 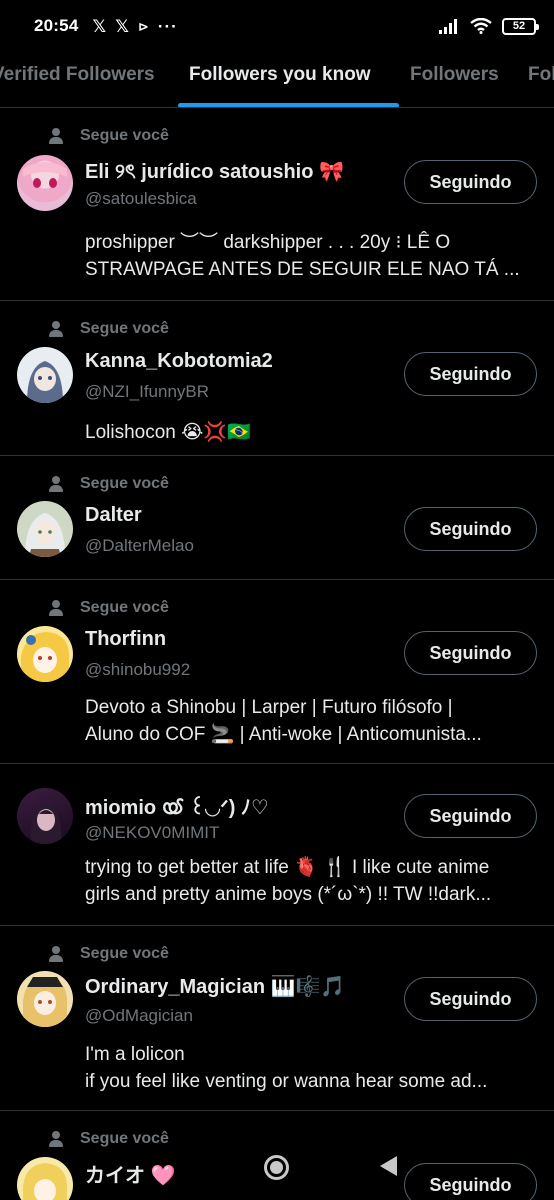 What do you see at coordinates (135, 1054) in the screenshot?
I see `bio-line: I'm a lolicon` at bounding box center [135, 1054].